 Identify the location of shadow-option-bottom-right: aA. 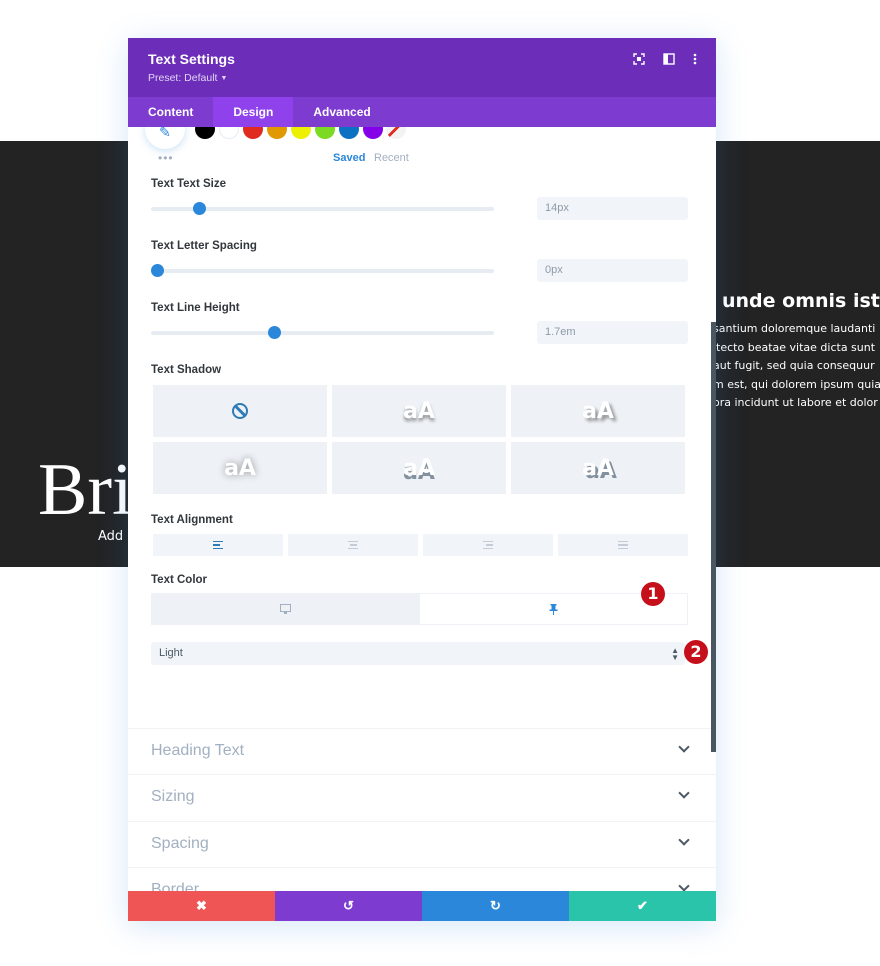
(598, 411).